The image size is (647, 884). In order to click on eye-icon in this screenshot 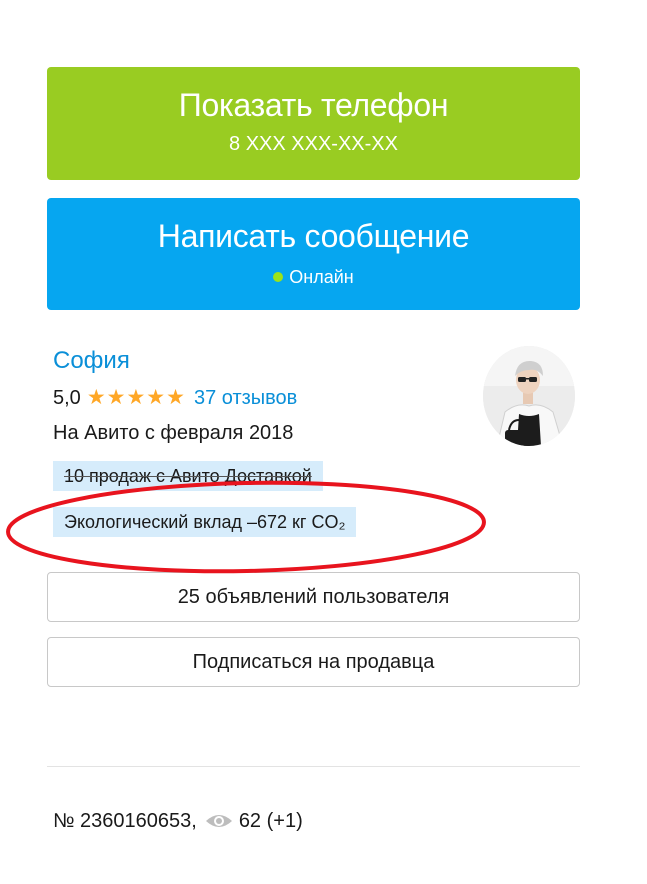, I will do `click(219, 824)`.